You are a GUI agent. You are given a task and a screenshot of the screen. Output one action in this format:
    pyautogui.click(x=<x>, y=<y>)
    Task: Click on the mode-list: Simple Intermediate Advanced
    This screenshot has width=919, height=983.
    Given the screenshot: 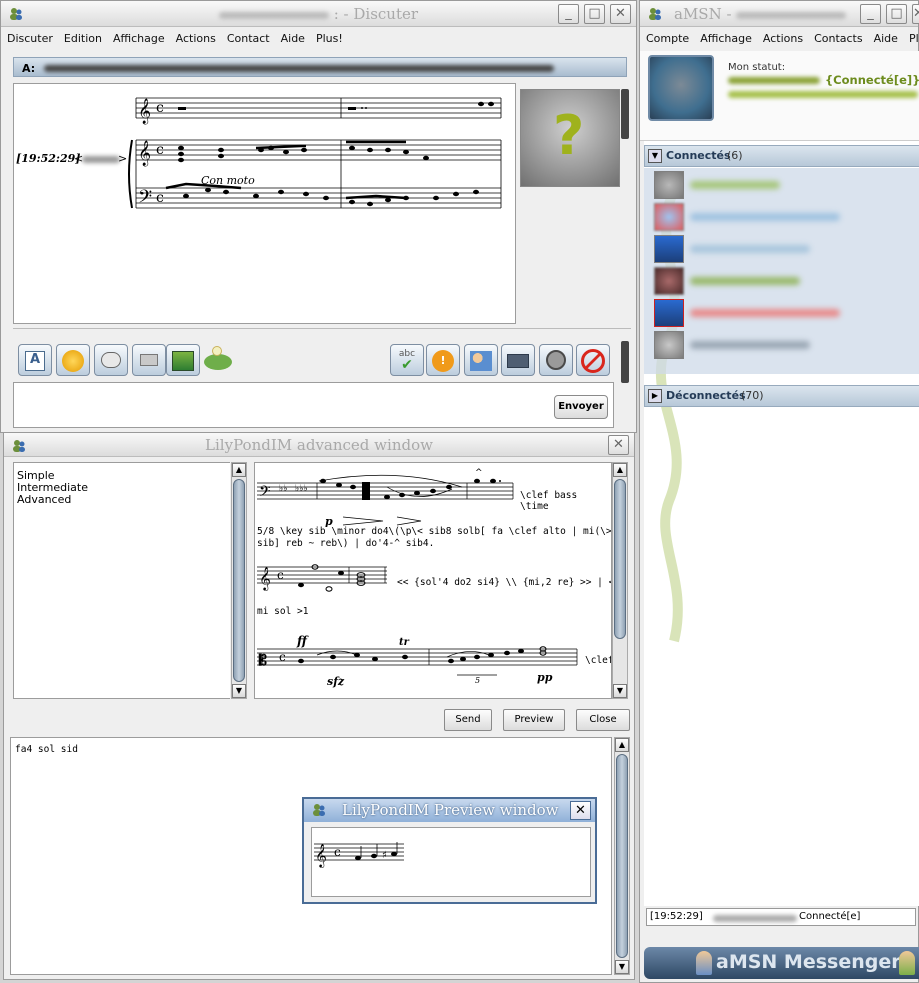 What is the action you would take?
    pyautogui.click(x=121, y=580)
    